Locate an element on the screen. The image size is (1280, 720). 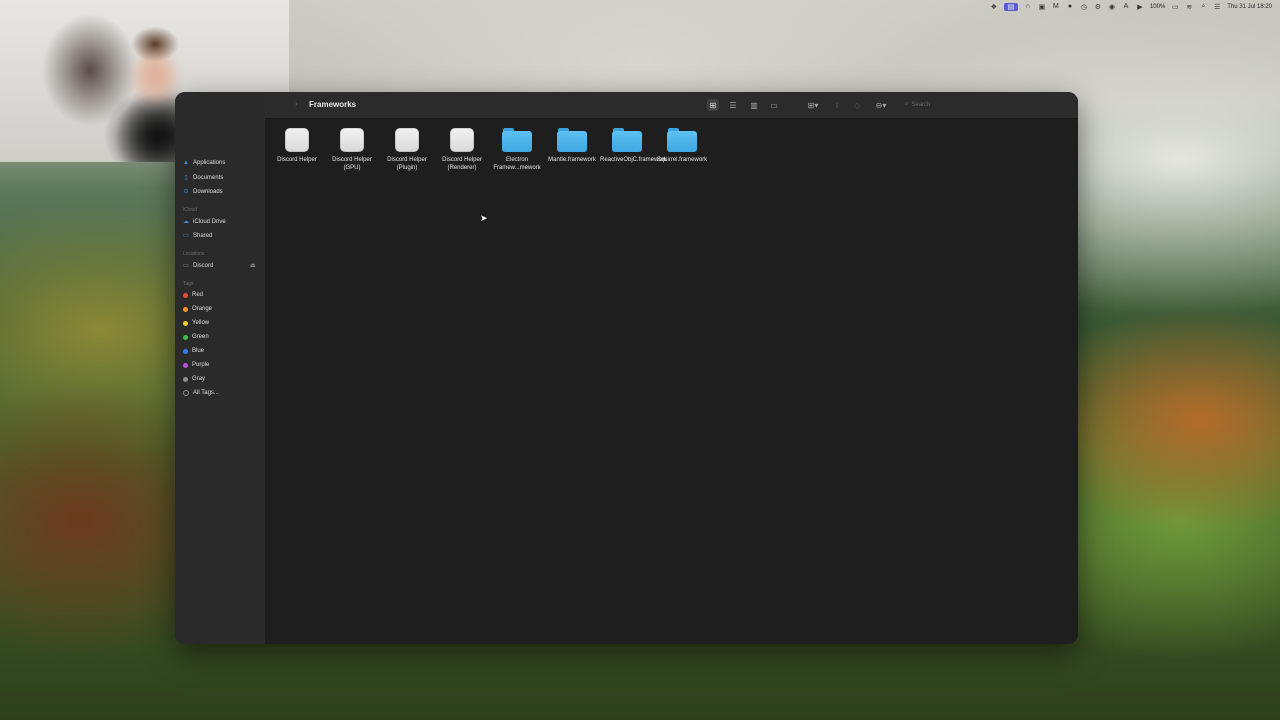
sidebar-header-icloud: iCloud is located at coordinates (190, 210).